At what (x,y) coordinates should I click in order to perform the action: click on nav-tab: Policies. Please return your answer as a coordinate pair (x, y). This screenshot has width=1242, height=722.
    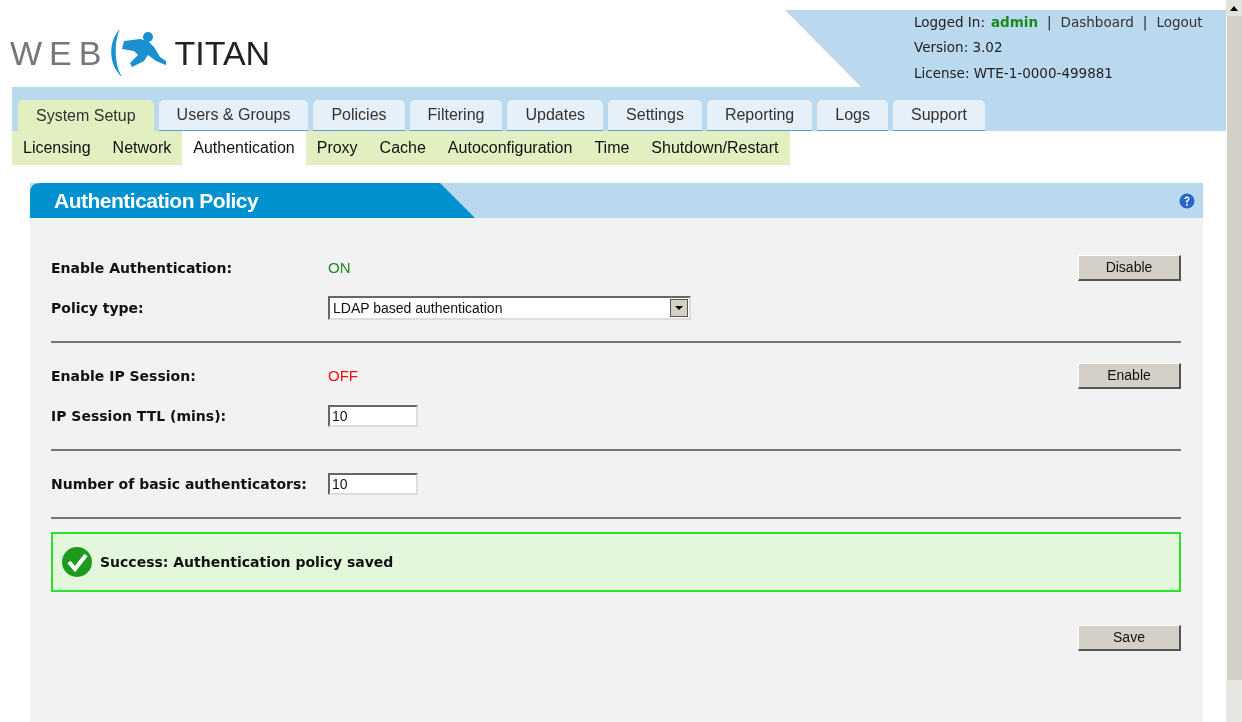
    Looking at the image, I should click on (359, 115).